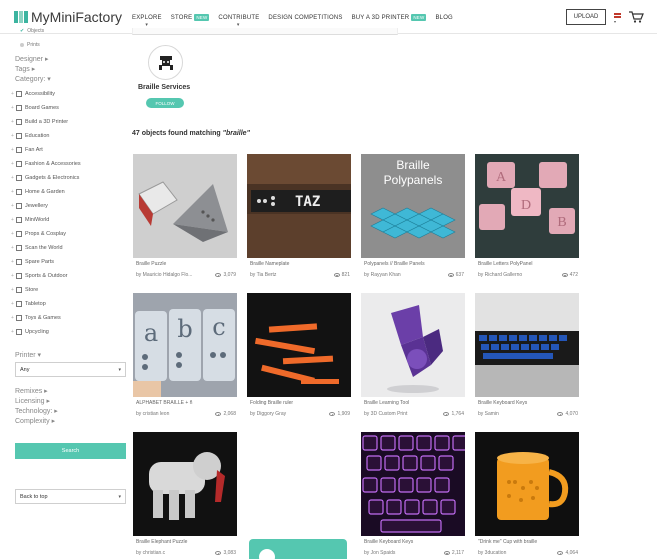  What do you see at coordinates (492, 553) in the screenshot?
I see `card-author: by 3ducation` at bounding box center [492, 553].